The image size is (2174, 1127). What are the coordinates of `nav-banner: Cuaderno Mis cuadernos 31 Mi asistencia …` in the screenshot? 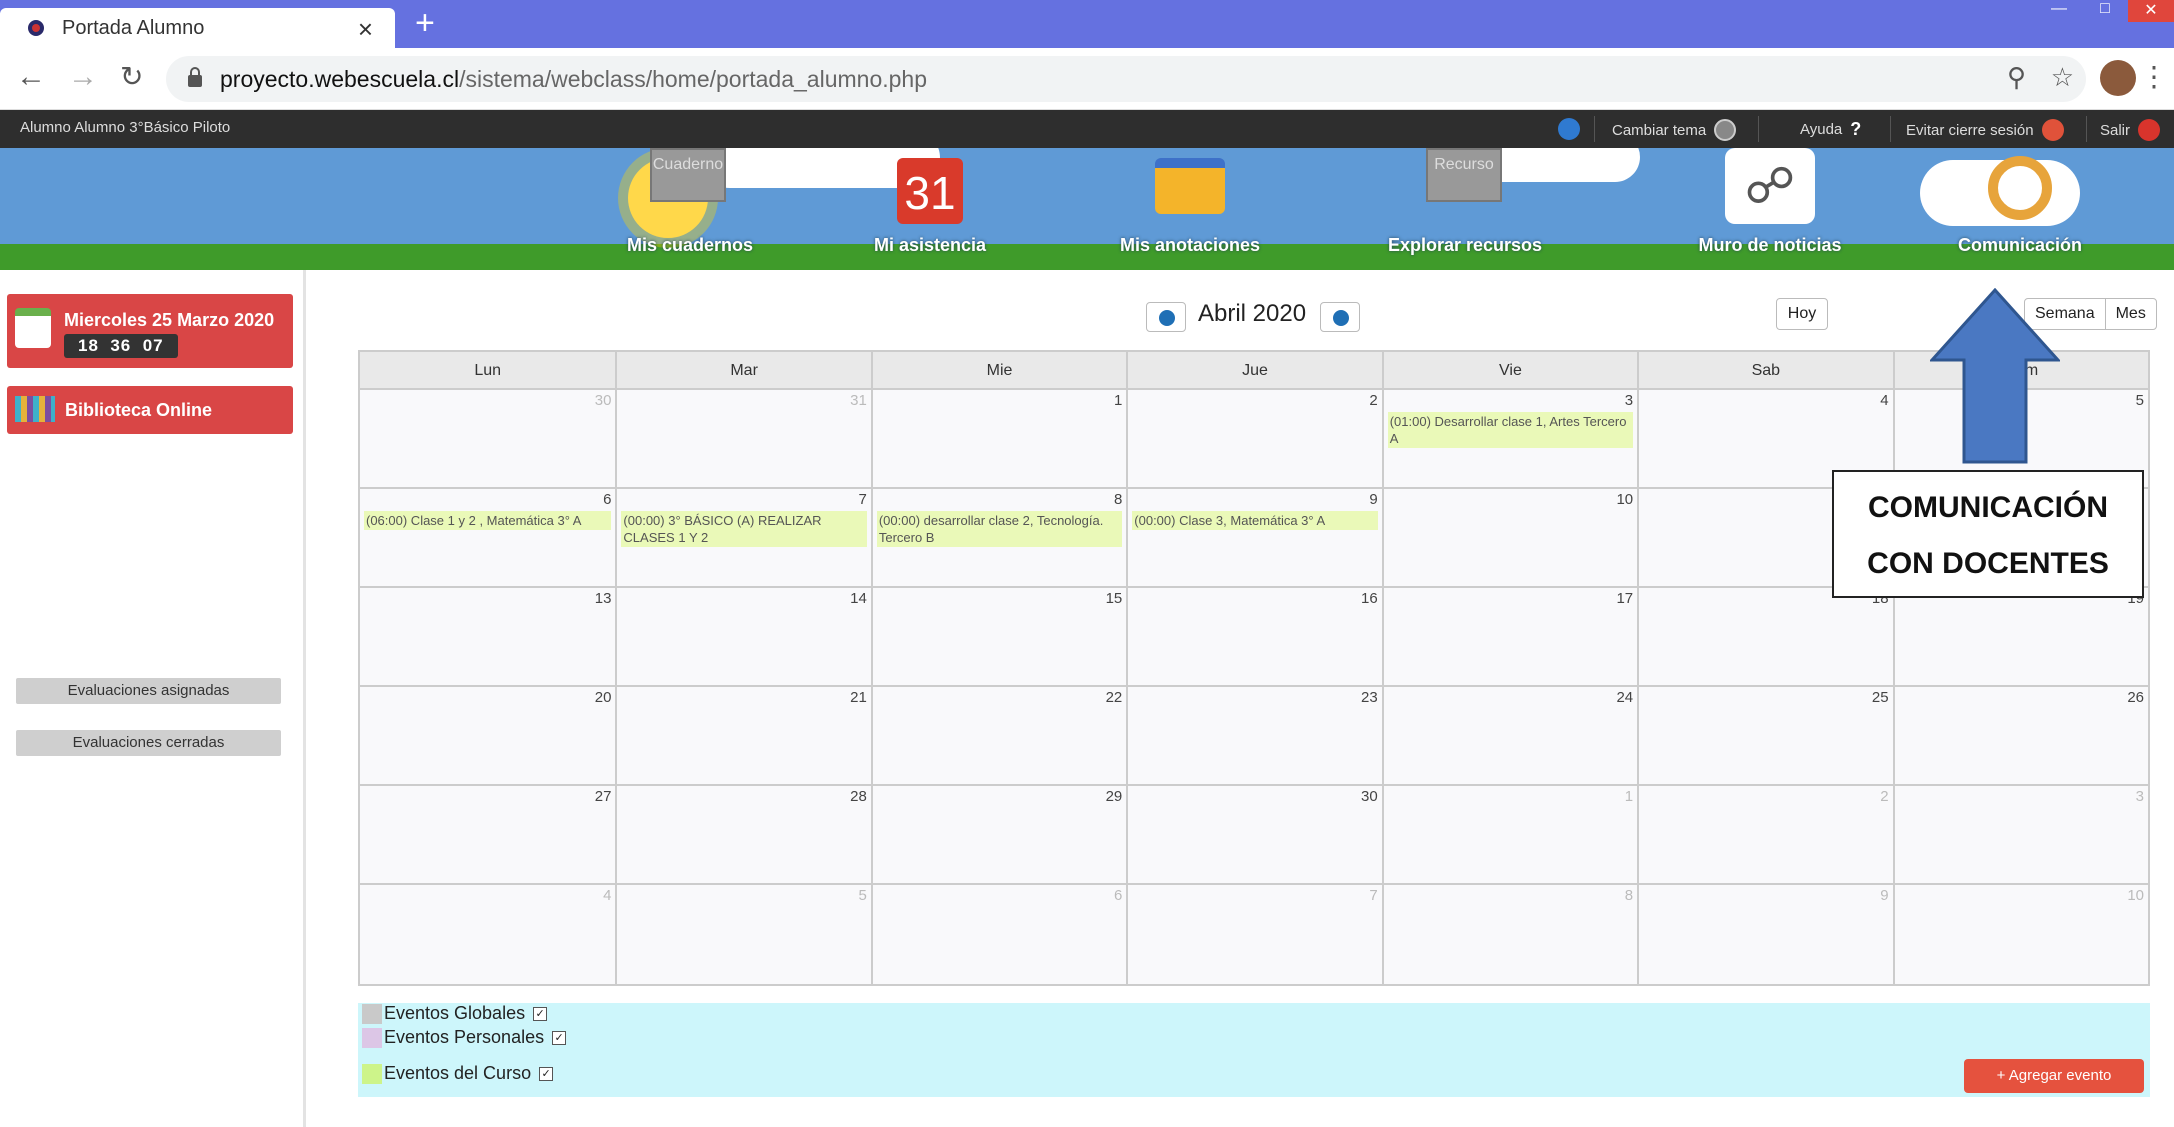 It's located at (1087, 209).